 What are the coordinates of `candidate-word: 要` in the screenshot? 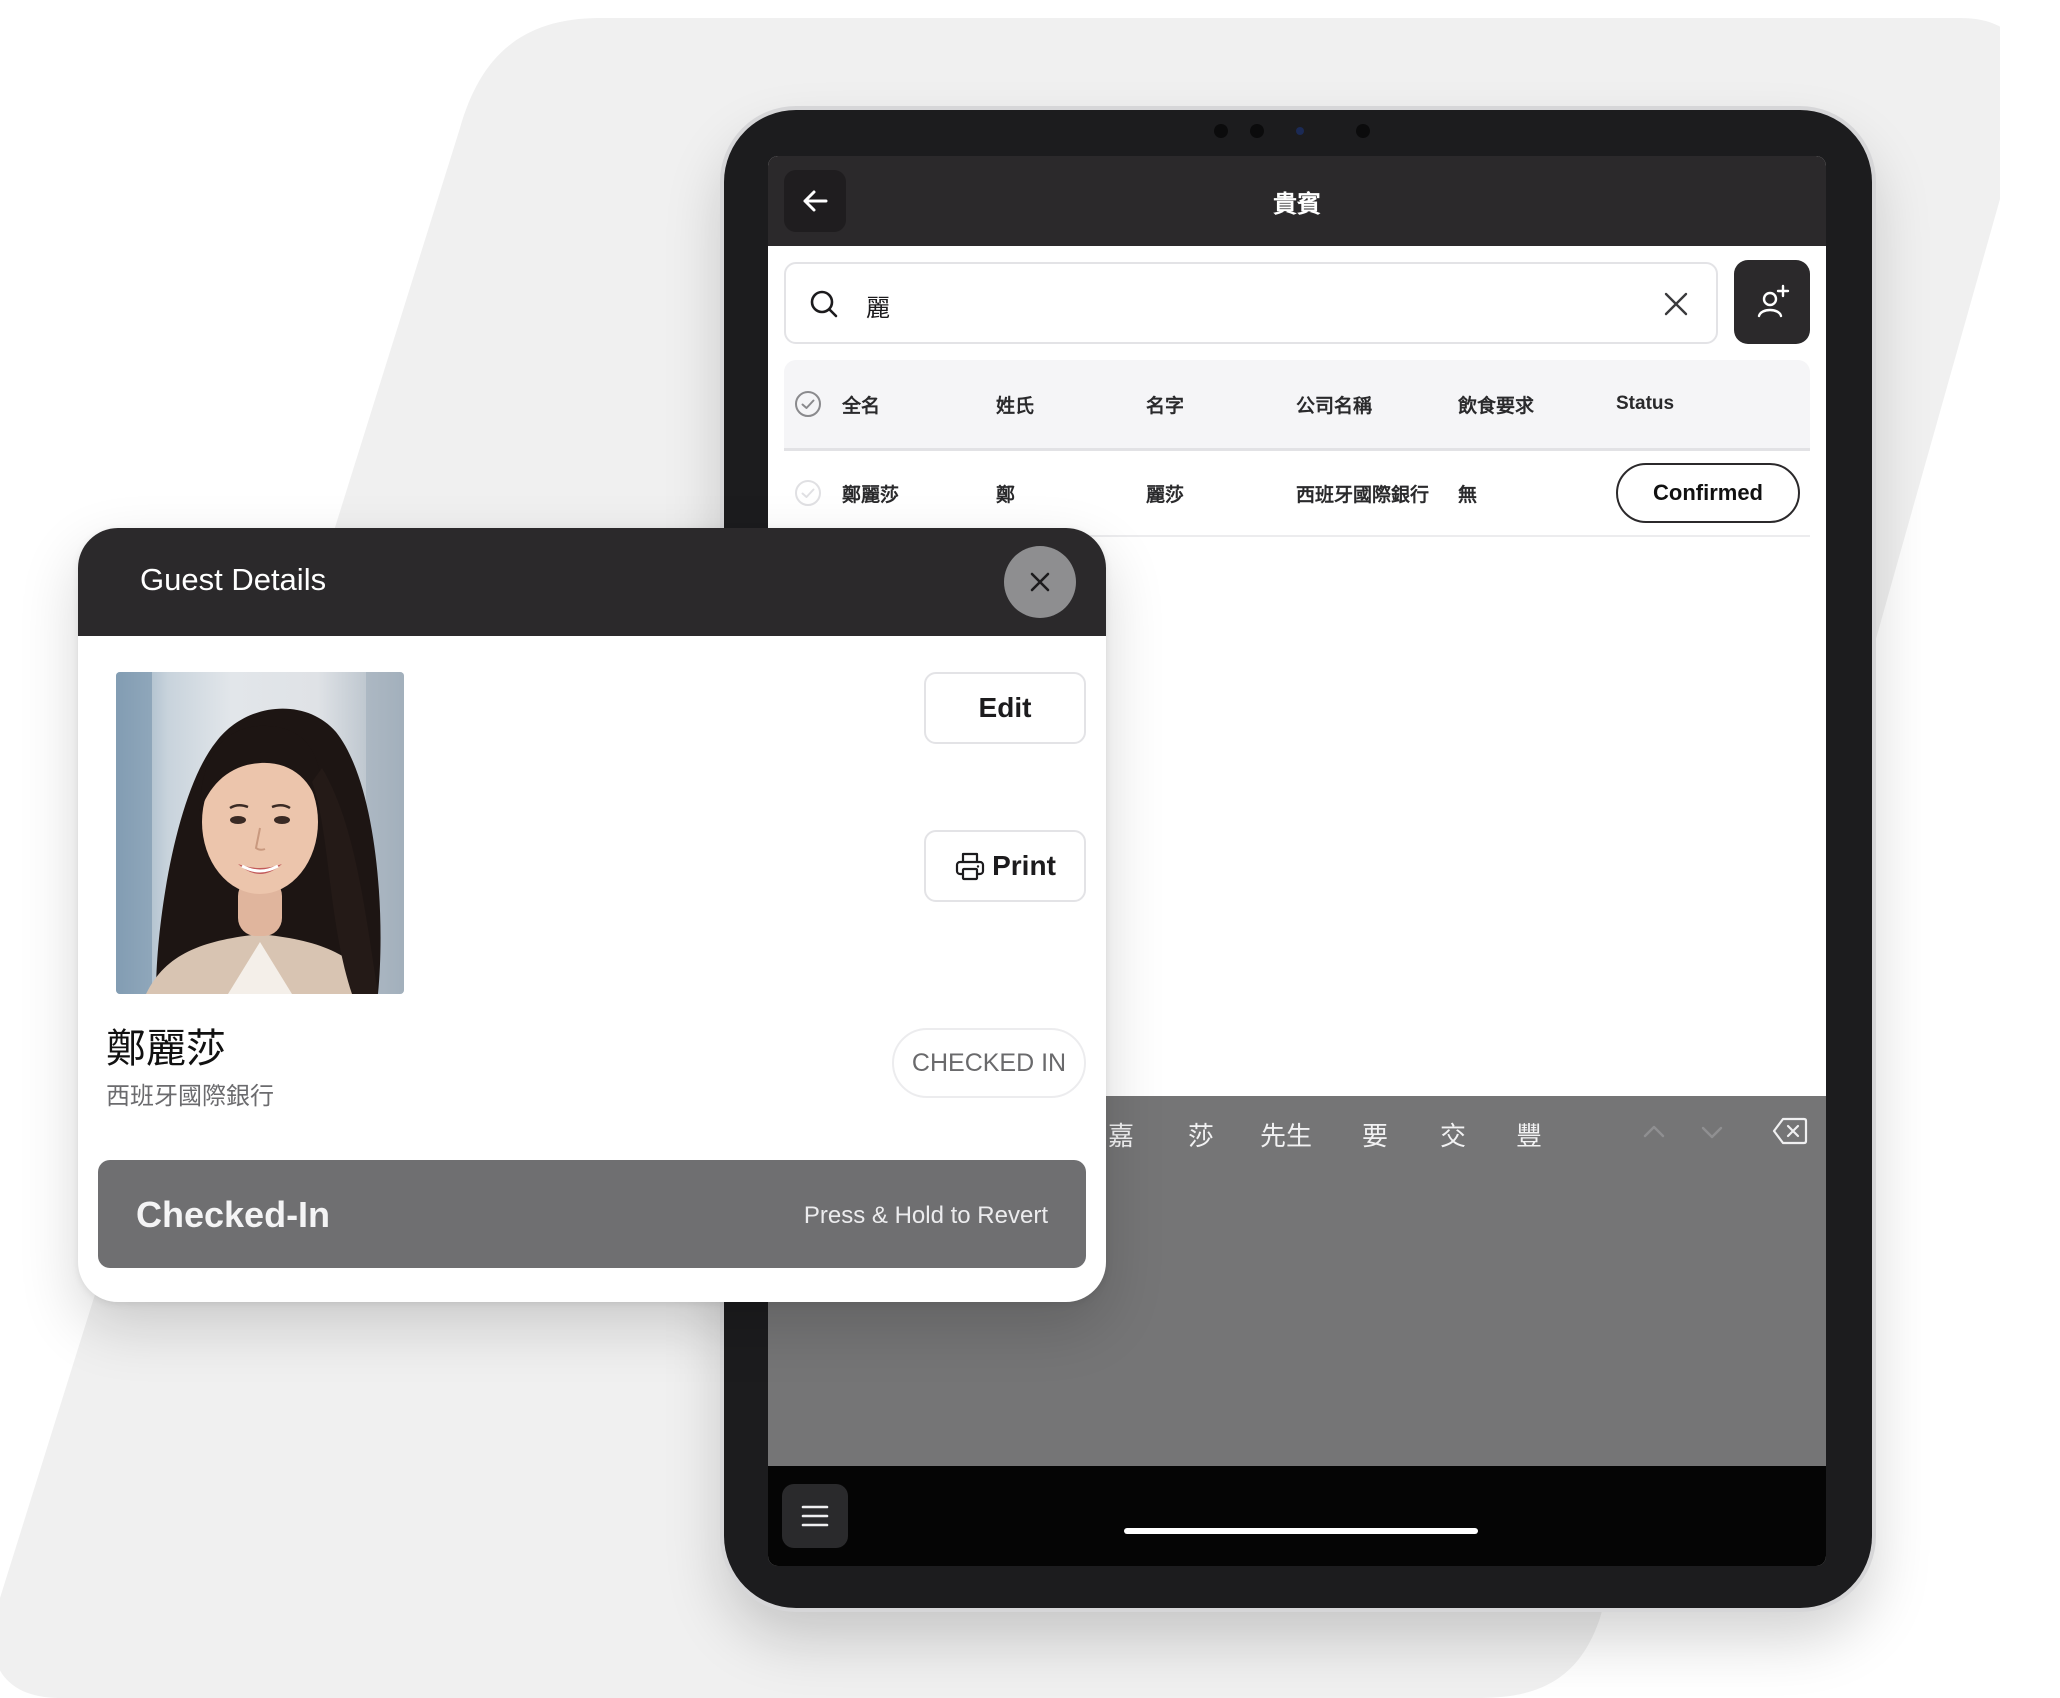 It's located at (1375, 1134).